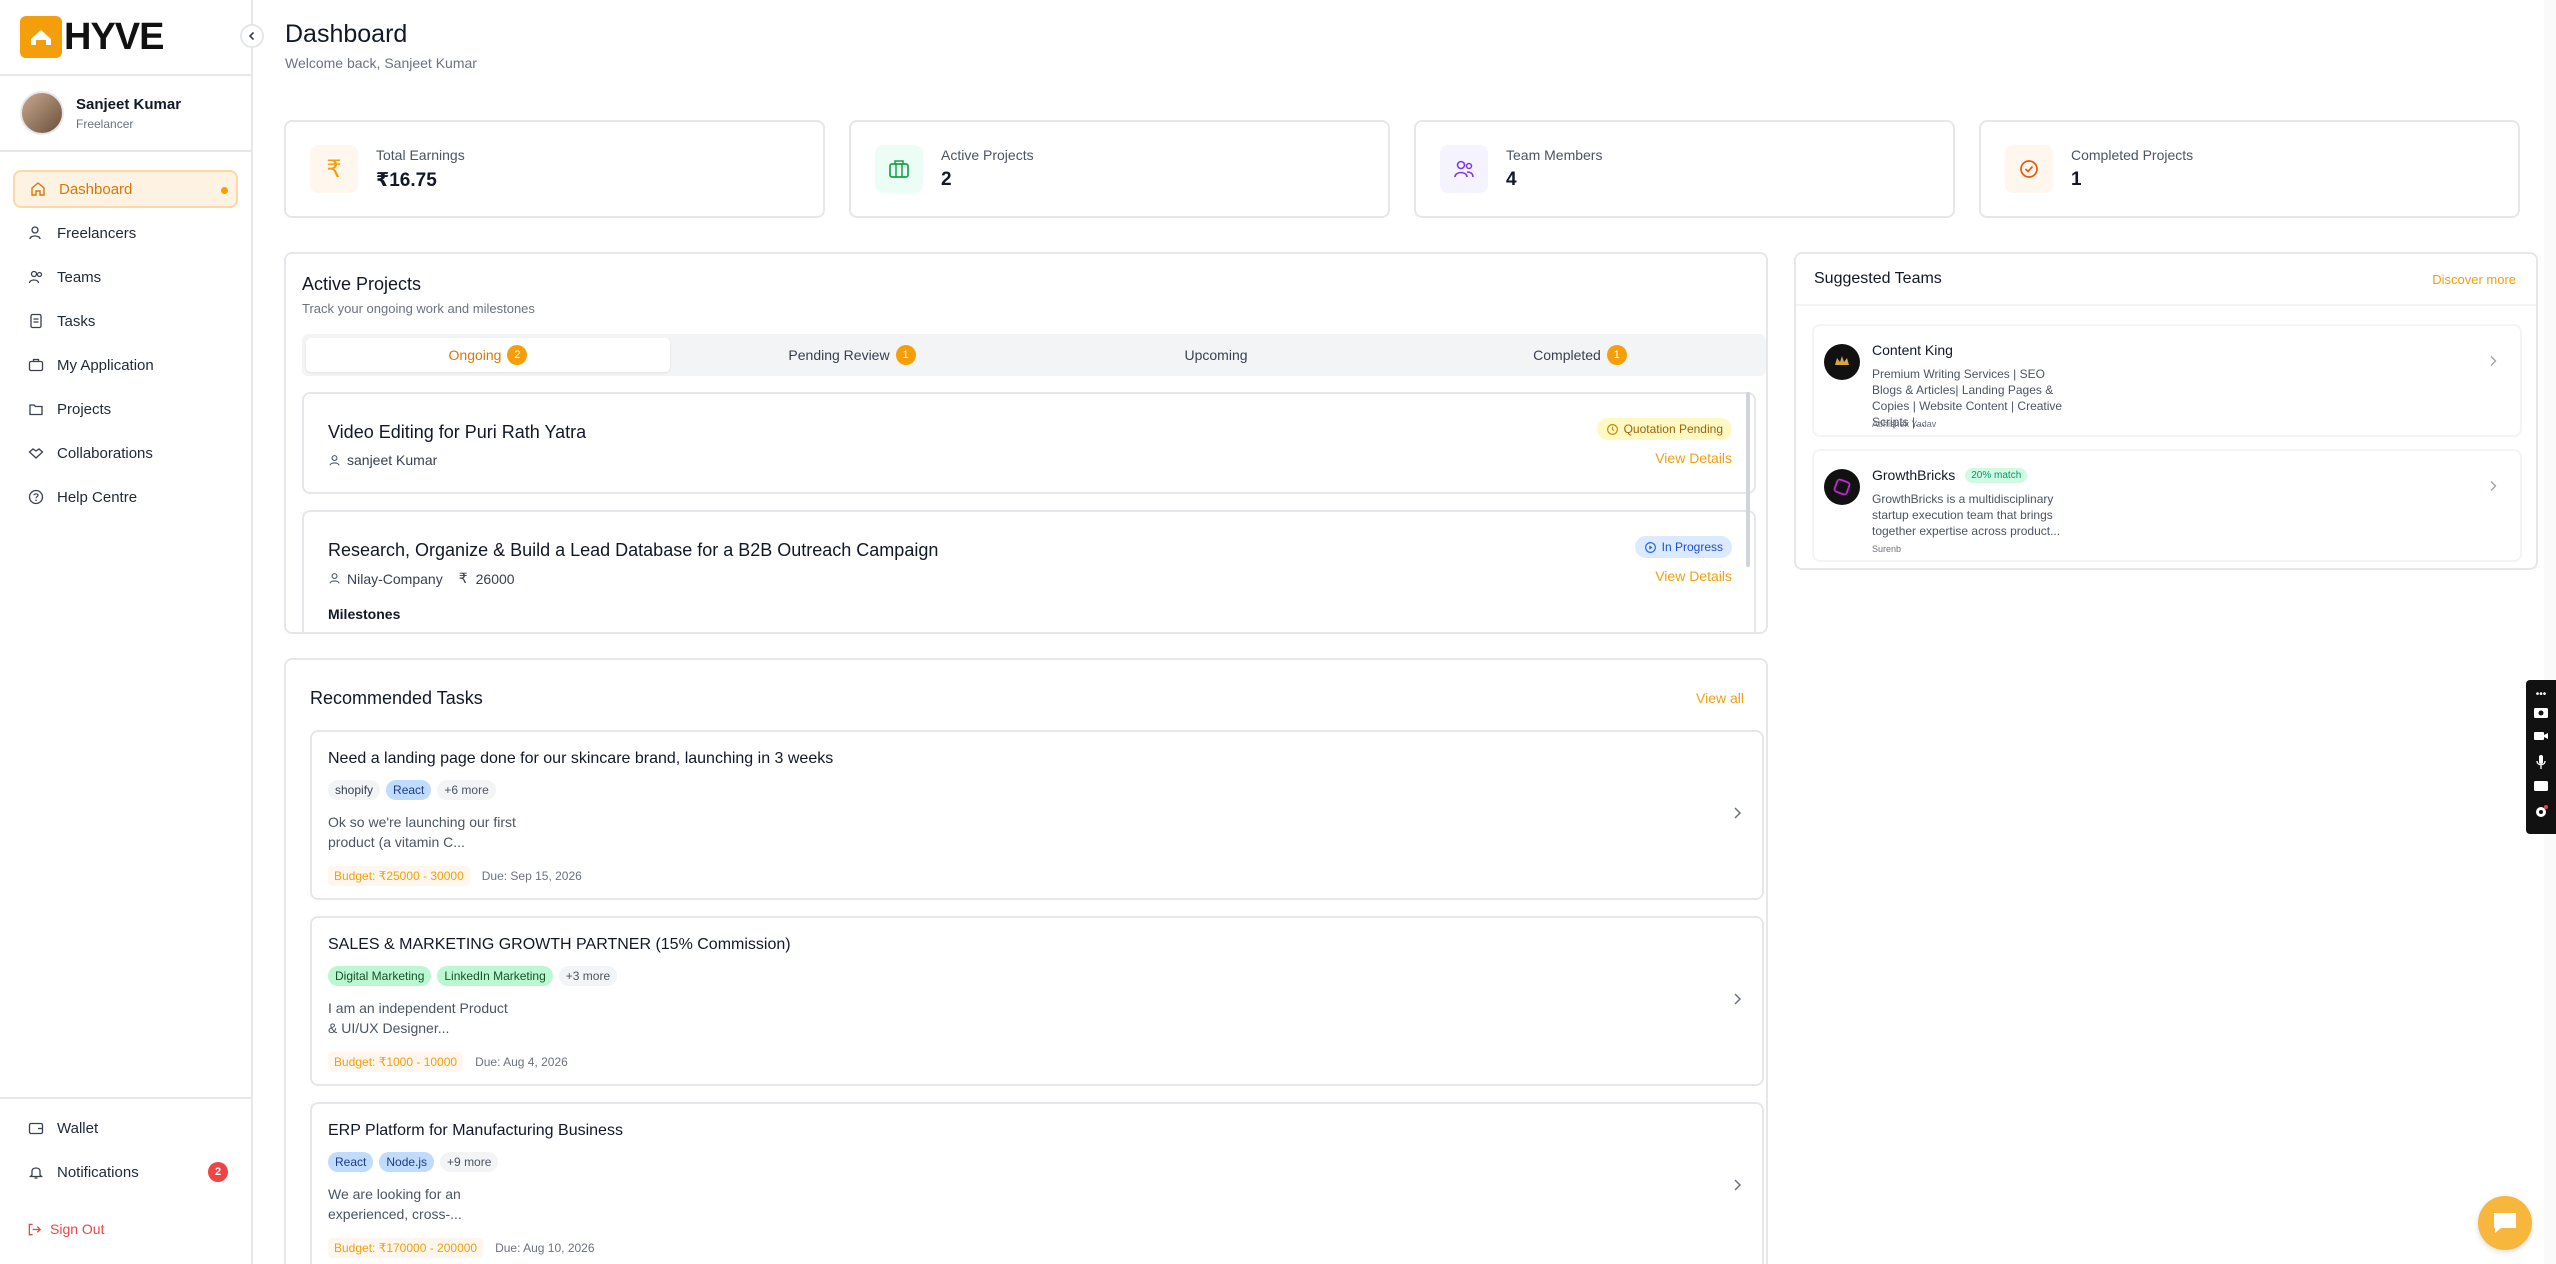 The width and height of the screenshot is (2556, 1264). What do you see at coordinates (1748, 479) in the screenshot?
I see `scrollbar` at bounding box center [1748, 479].